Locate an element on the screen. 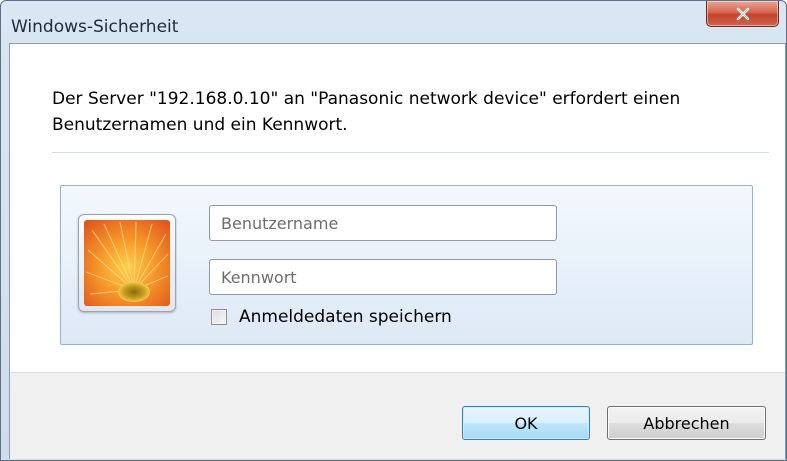 This screenshot has width=787, height=461. cancel-button: Abbrechen is located at coordinates (686, 423).